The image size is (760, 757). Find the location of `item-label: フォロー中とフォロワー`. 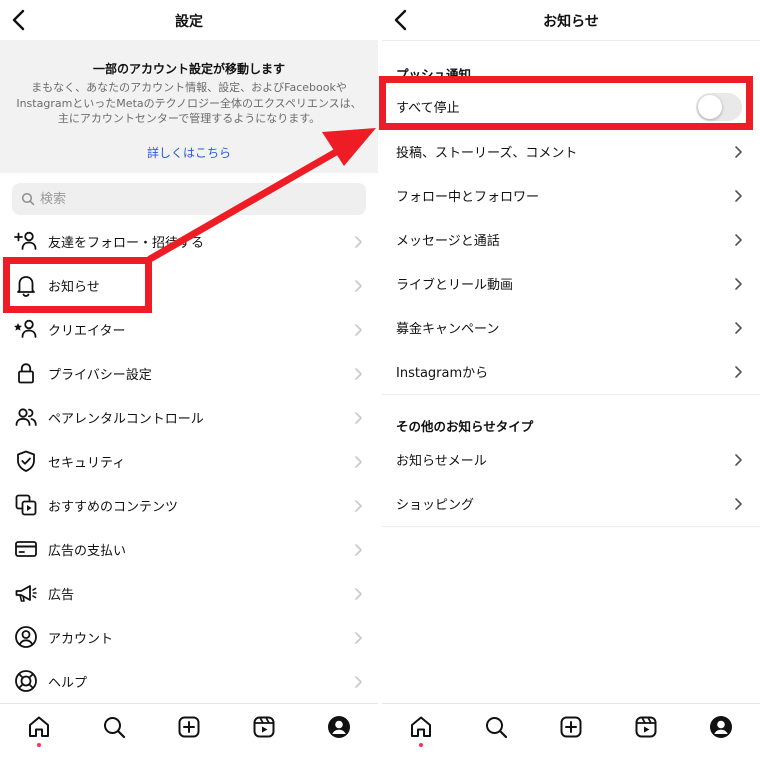

item-label: フォロー中とフォロワー is located at coordinates (468, 197).